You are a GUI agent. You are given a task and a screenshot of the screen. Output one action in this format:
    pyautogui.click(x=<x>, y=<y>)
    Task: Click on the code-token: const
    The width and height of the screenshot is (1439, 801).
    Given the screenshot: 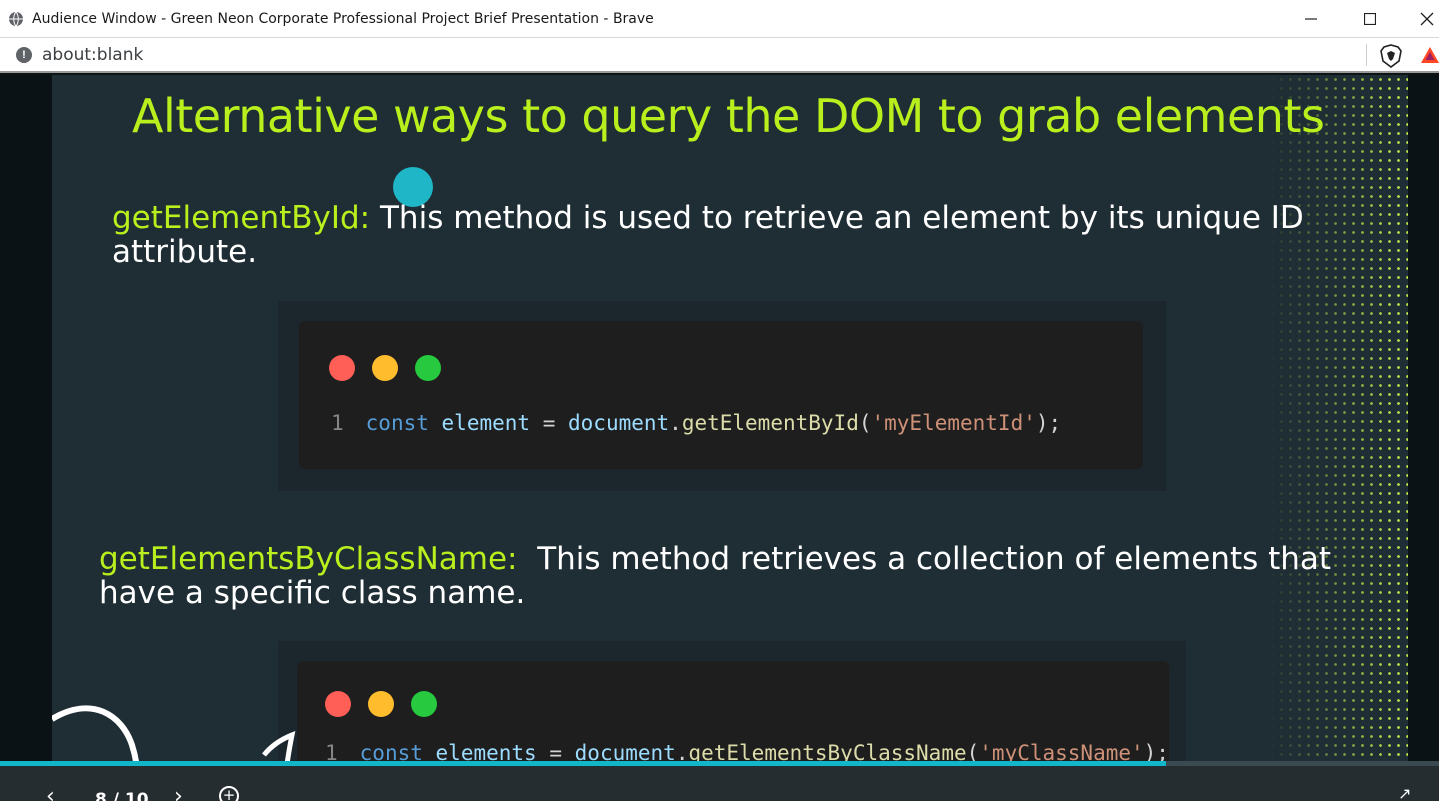 What is the action you would take?
    pyautogui.click(x=397, y=423)
    